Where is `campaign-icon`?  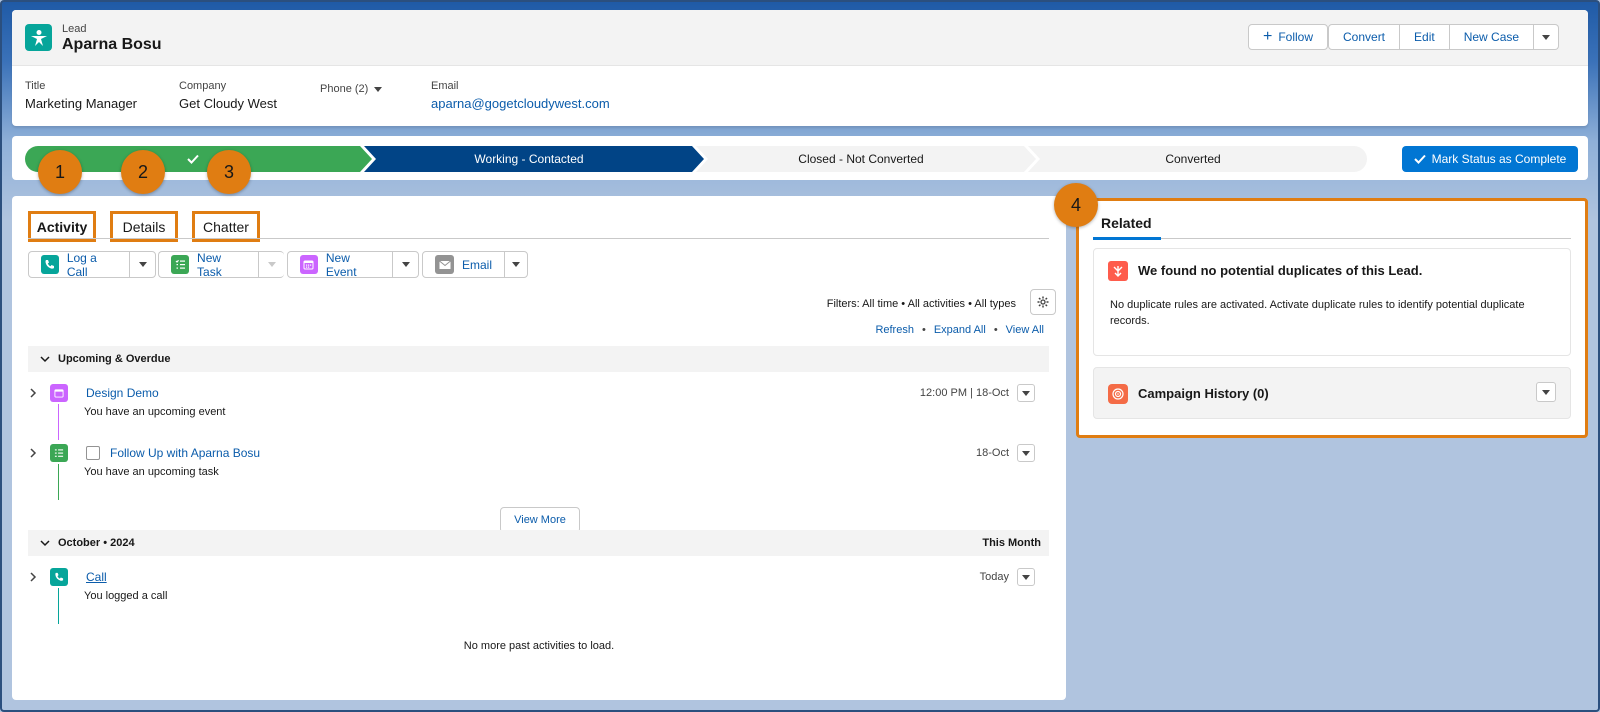 campaign-icon is located at coordinates (1118, 394).